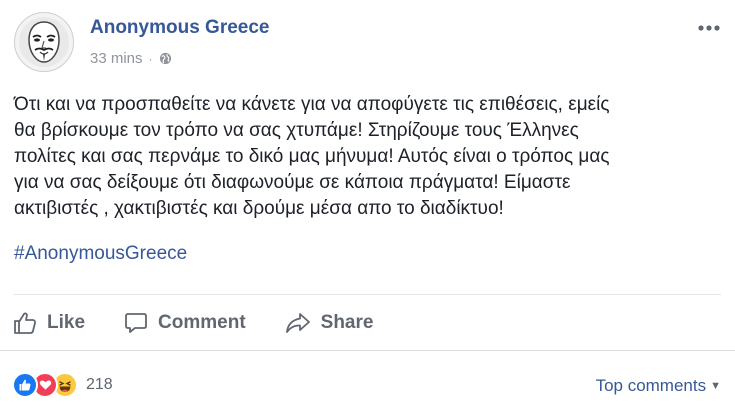  What do you see at coordinates (297, 323) in the screenshot?
I see `share-arrow-icon` at bounding box center [297, 323].